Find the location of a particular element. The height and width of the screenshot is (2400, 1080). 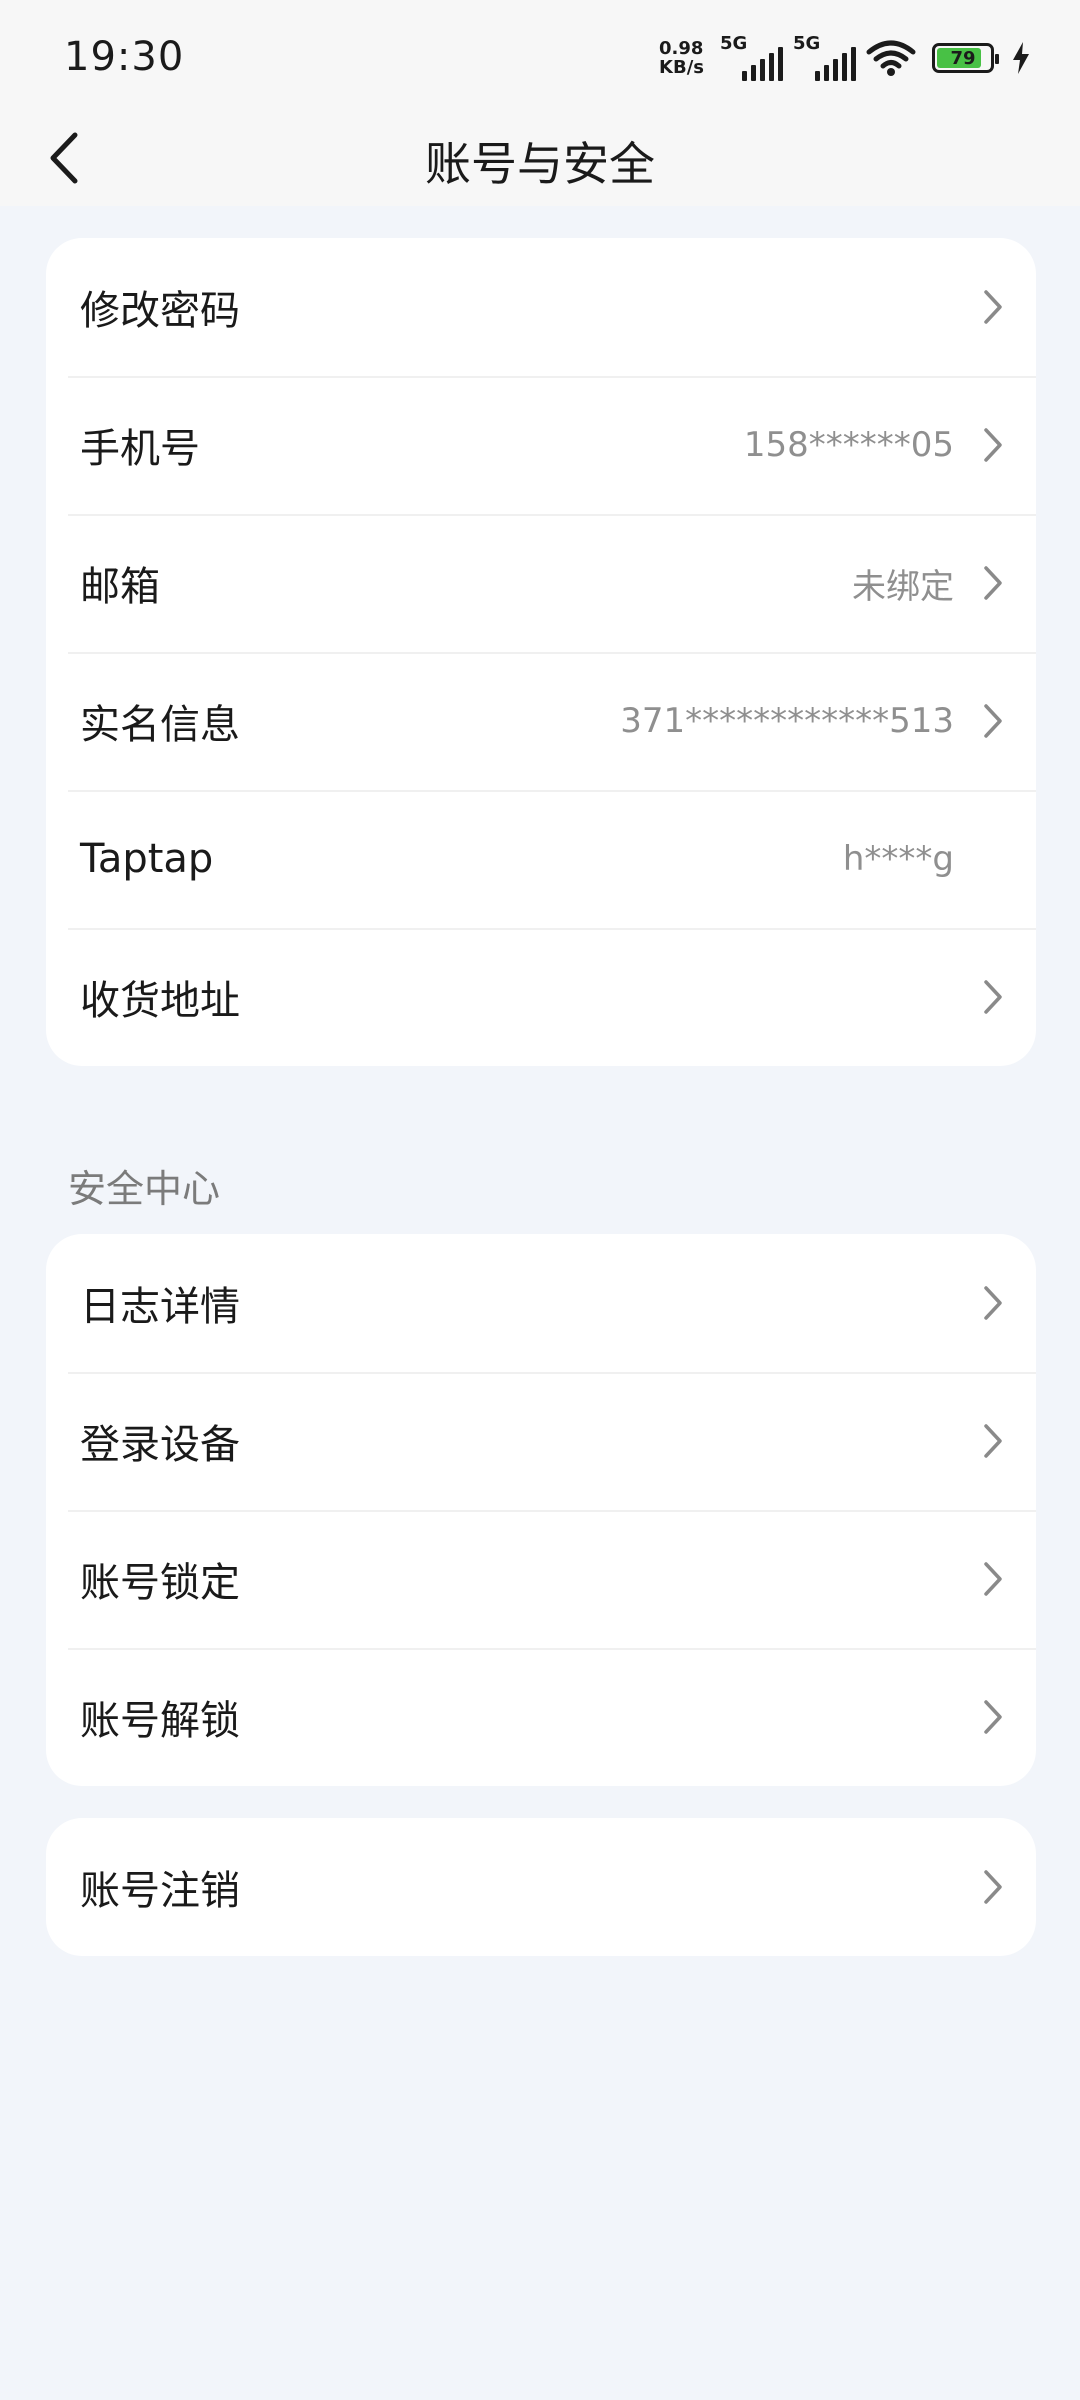

section-title-security: 安全中心 is located at coordinates (144, 1189).